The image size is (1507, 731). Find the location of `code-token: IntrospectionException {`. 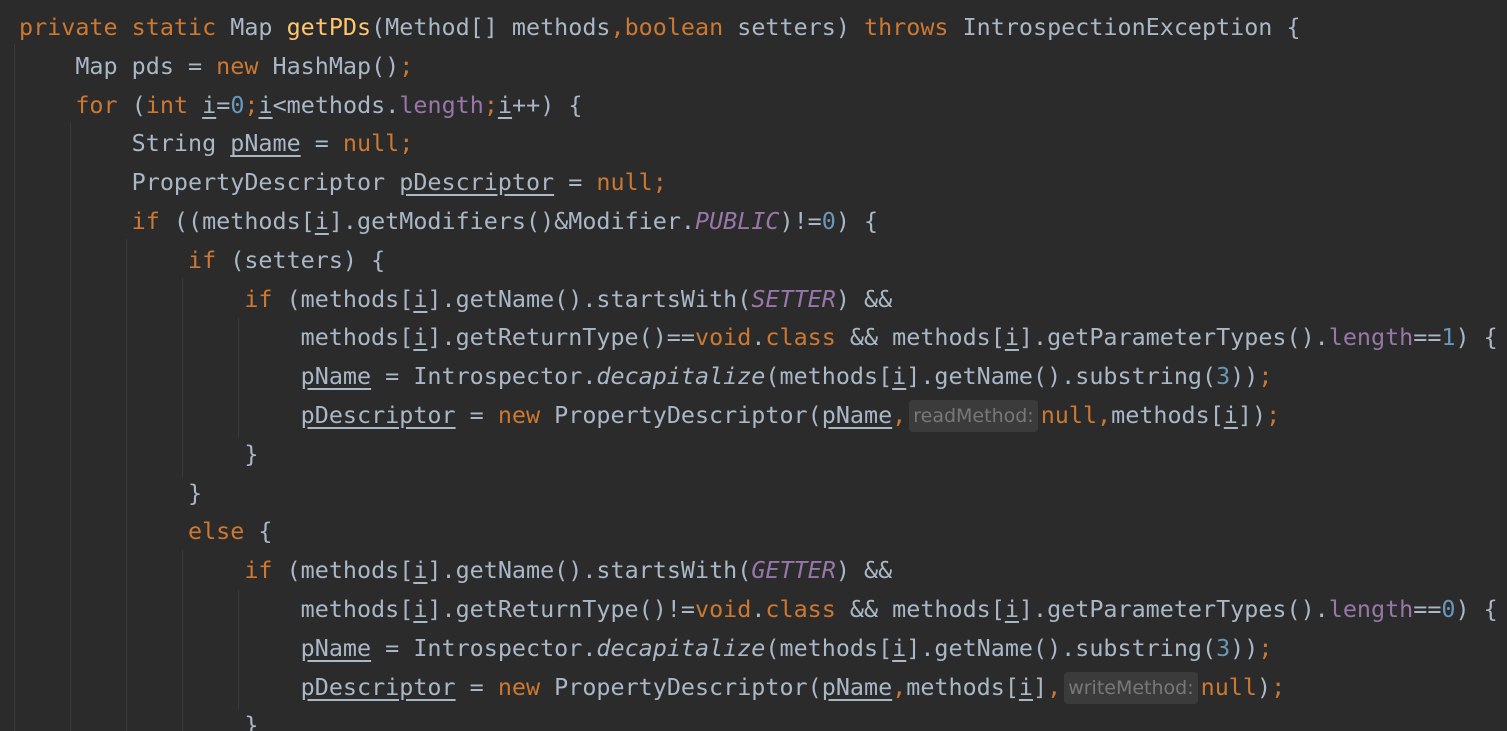

code-token: IntrospectionException { is located at coordinates (1131, 27).